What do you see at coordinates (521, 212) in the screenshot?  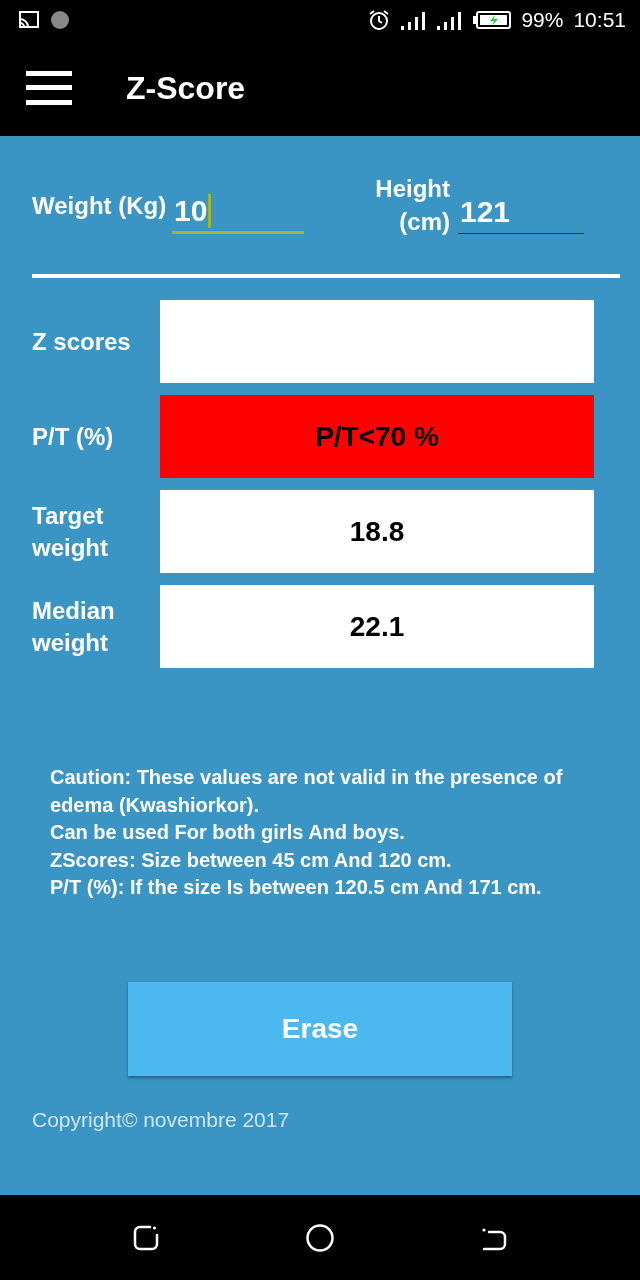 I see `input-field: 121` at bounding box center [521, 212].